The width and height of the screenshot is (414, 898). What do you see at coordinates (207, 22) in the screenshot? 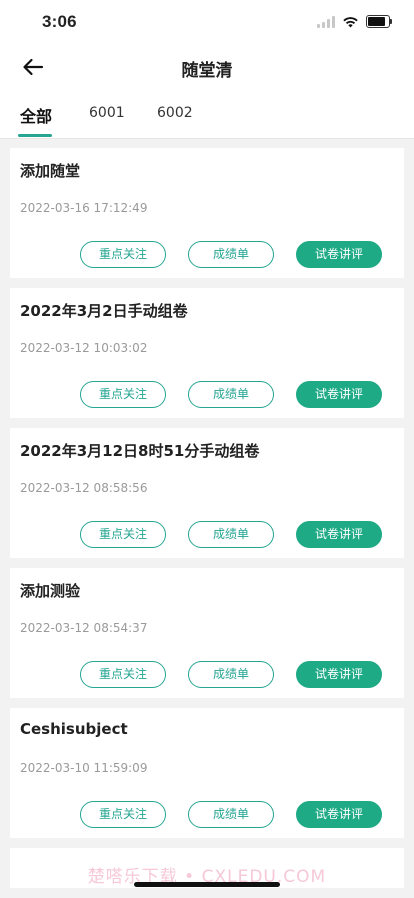
I see `status-bar: 3:06` at bounding box center [207, 22].